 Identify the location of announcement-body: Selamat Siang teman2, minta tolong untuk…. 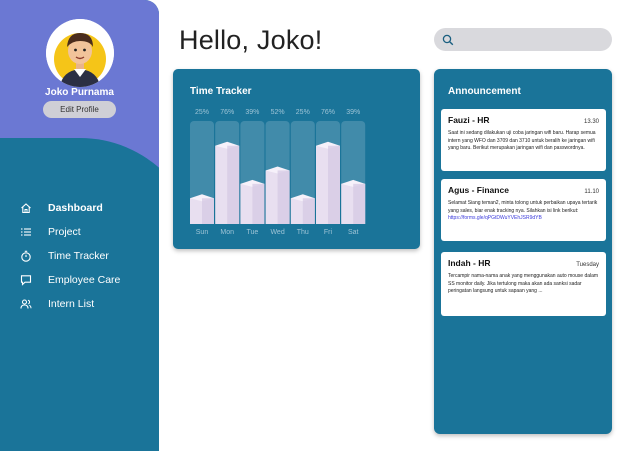
(523, 207).